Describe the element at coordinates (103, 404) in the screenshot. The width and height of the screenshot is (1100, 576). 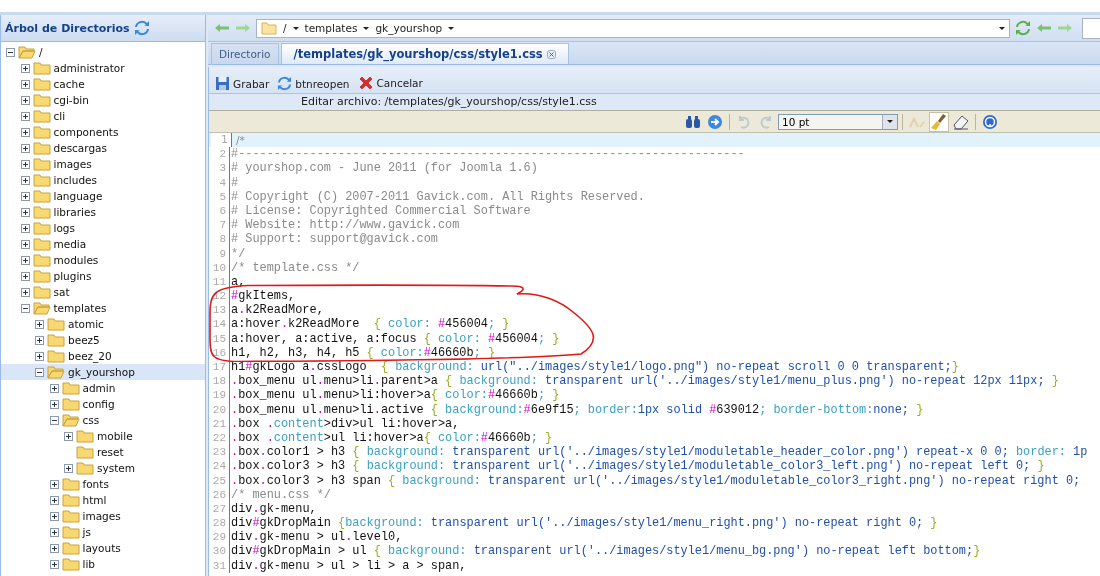
I see `tree-row: config` at that location.